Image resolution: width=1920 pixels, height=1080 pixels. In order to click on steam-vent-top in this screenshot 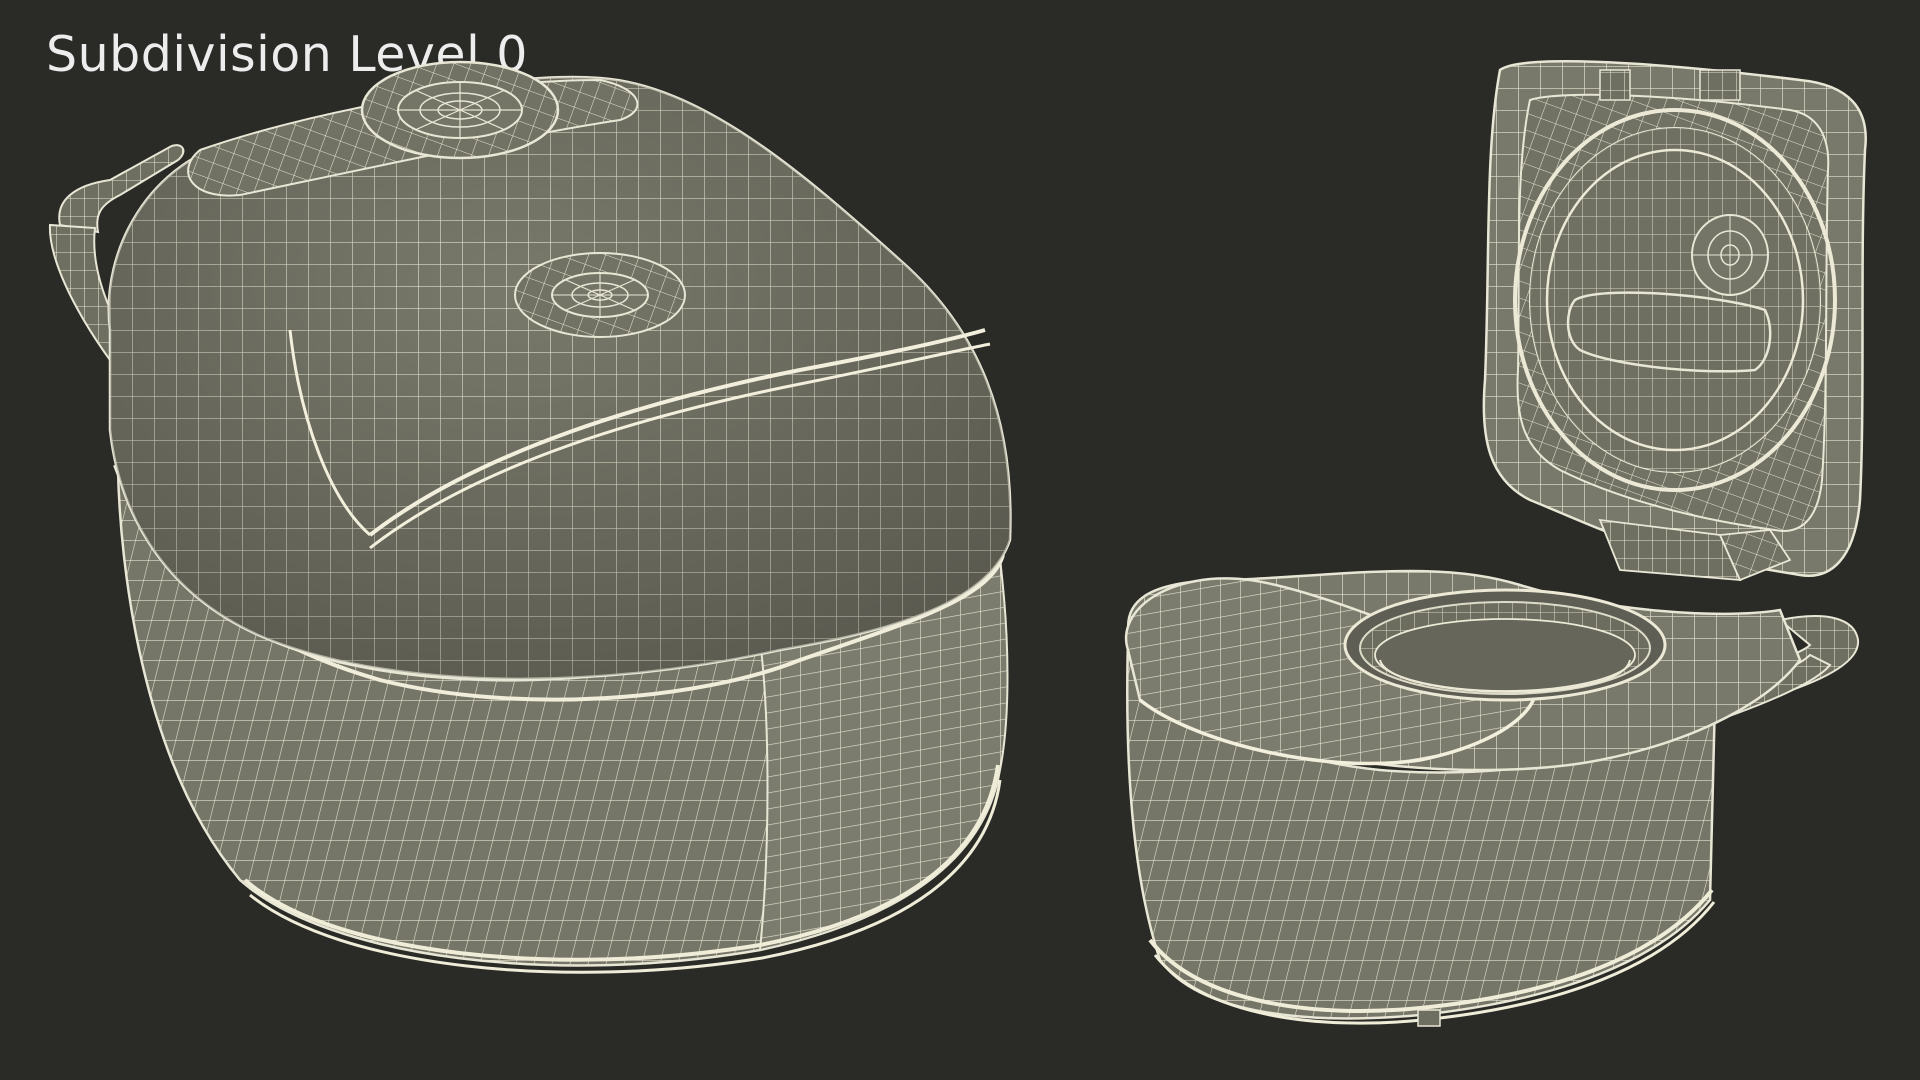, I will do `click(460, 110)`.